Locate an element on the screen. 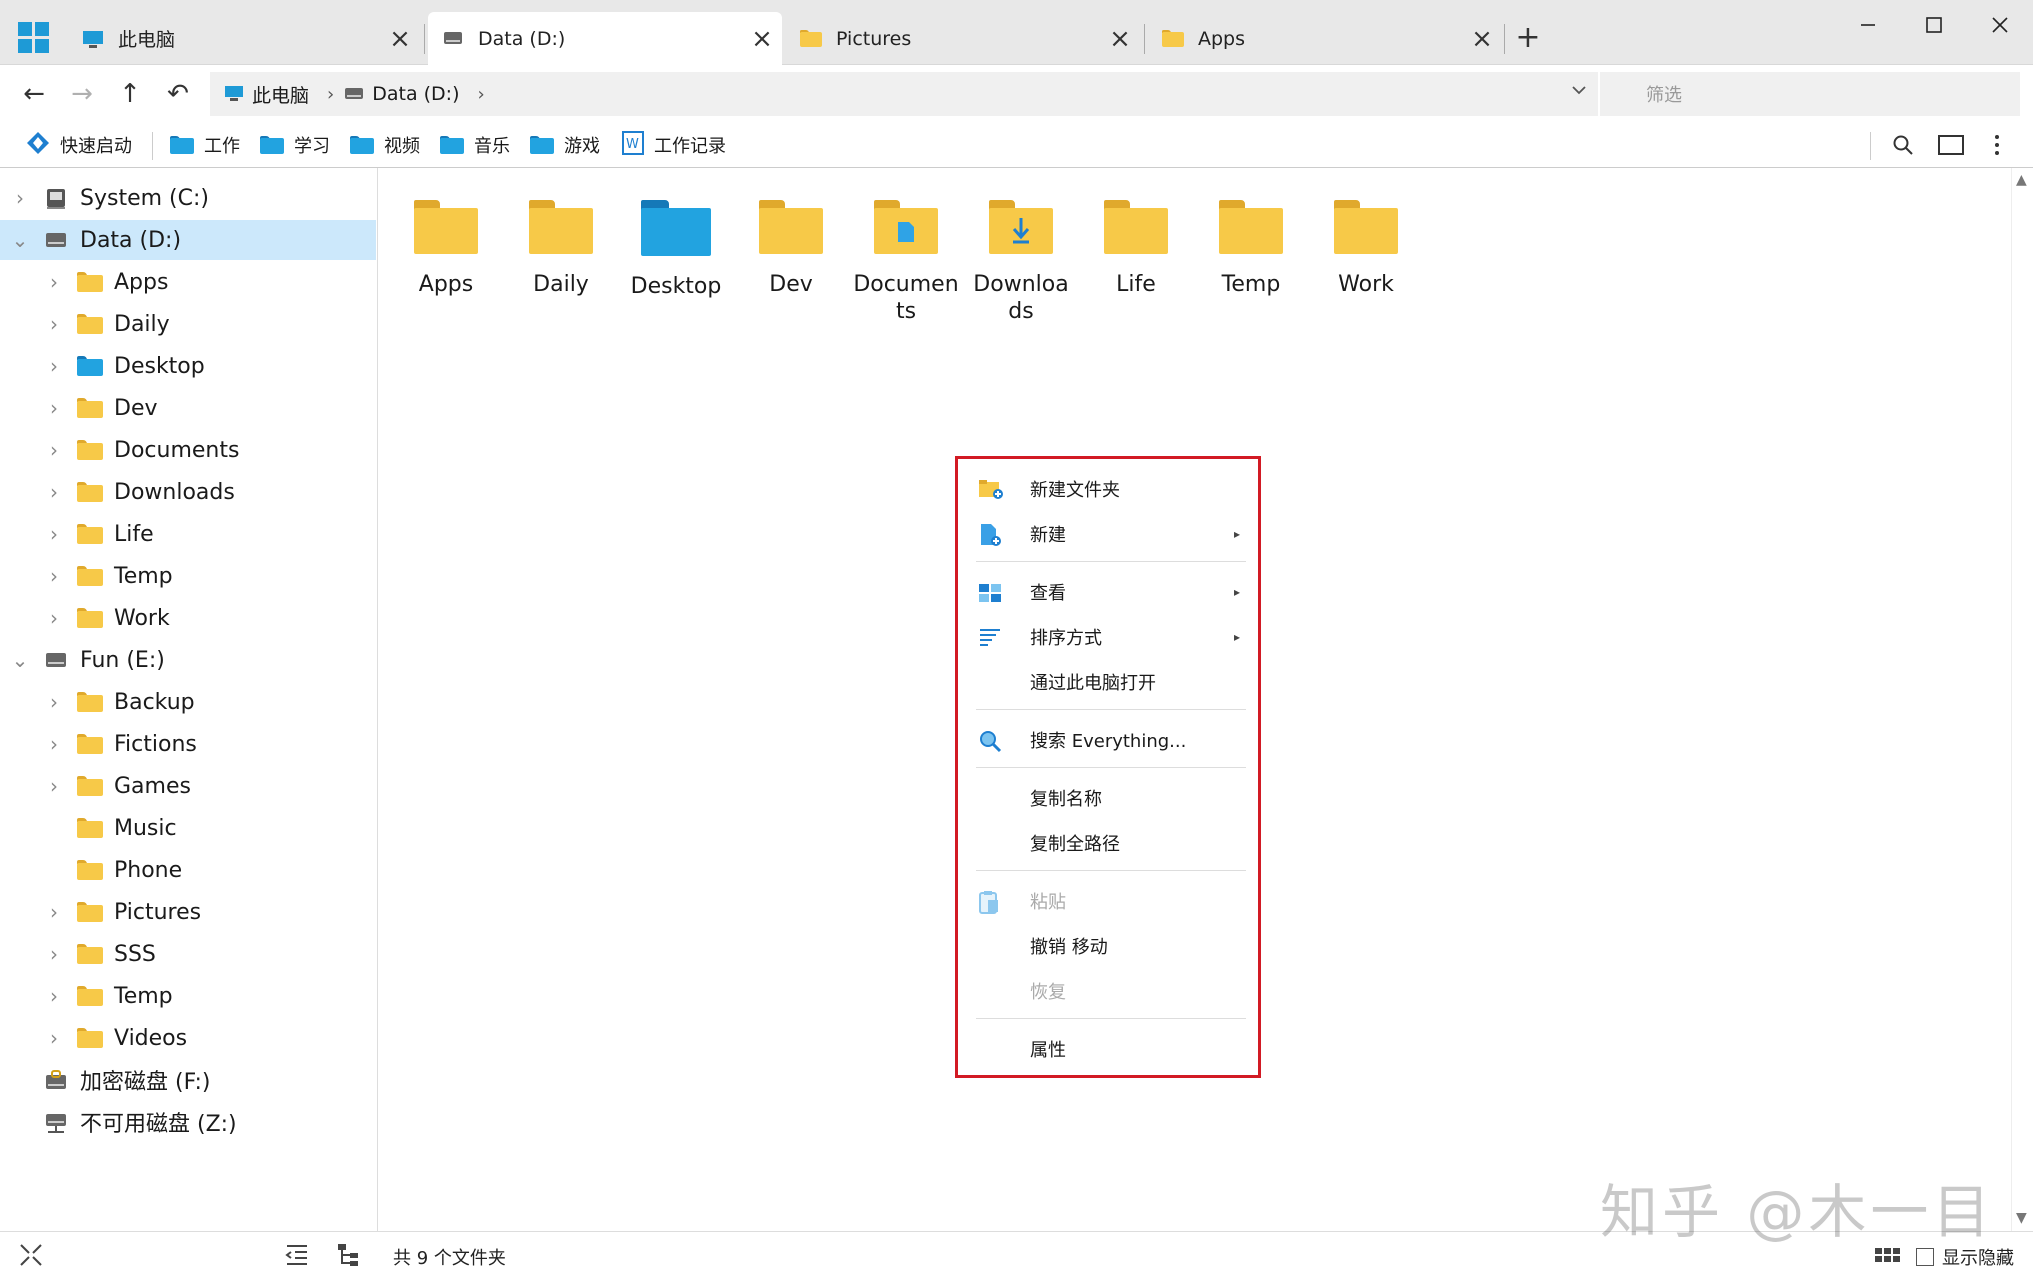  folder-item-documents: Documen ts is located at coordinates (906, 262).